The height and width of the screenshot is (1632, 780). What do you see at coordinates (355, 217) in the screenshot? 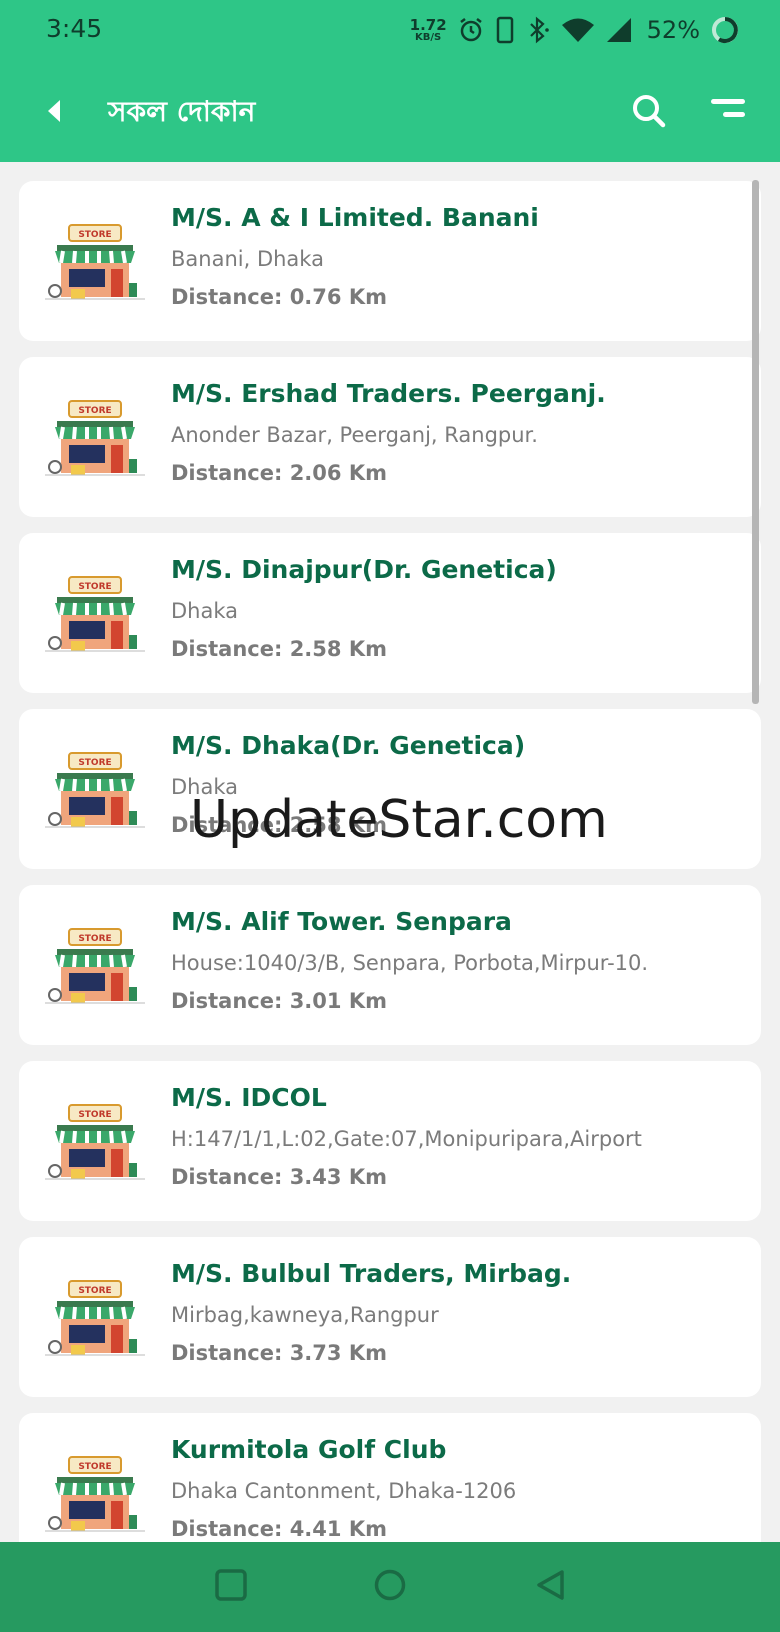
I see `shop-name: M/S. A & I Limited. Banani` at bounding box center [355, 217].